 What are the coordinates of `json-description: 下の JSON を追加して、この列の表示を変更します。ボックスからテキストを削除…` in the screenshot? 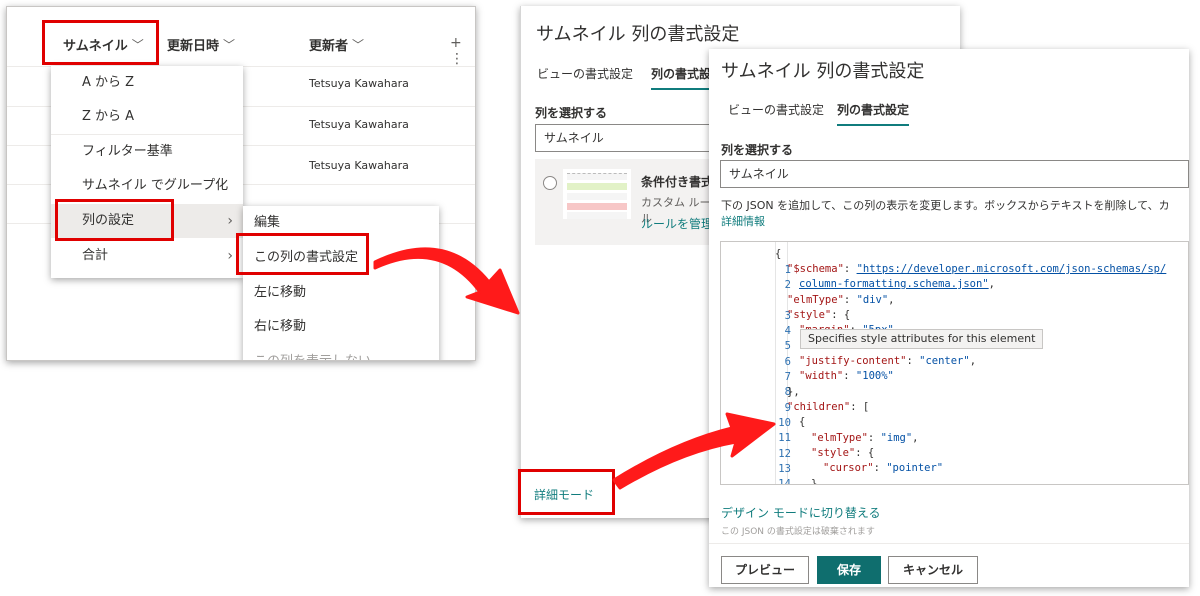 It's located at (945, 205).